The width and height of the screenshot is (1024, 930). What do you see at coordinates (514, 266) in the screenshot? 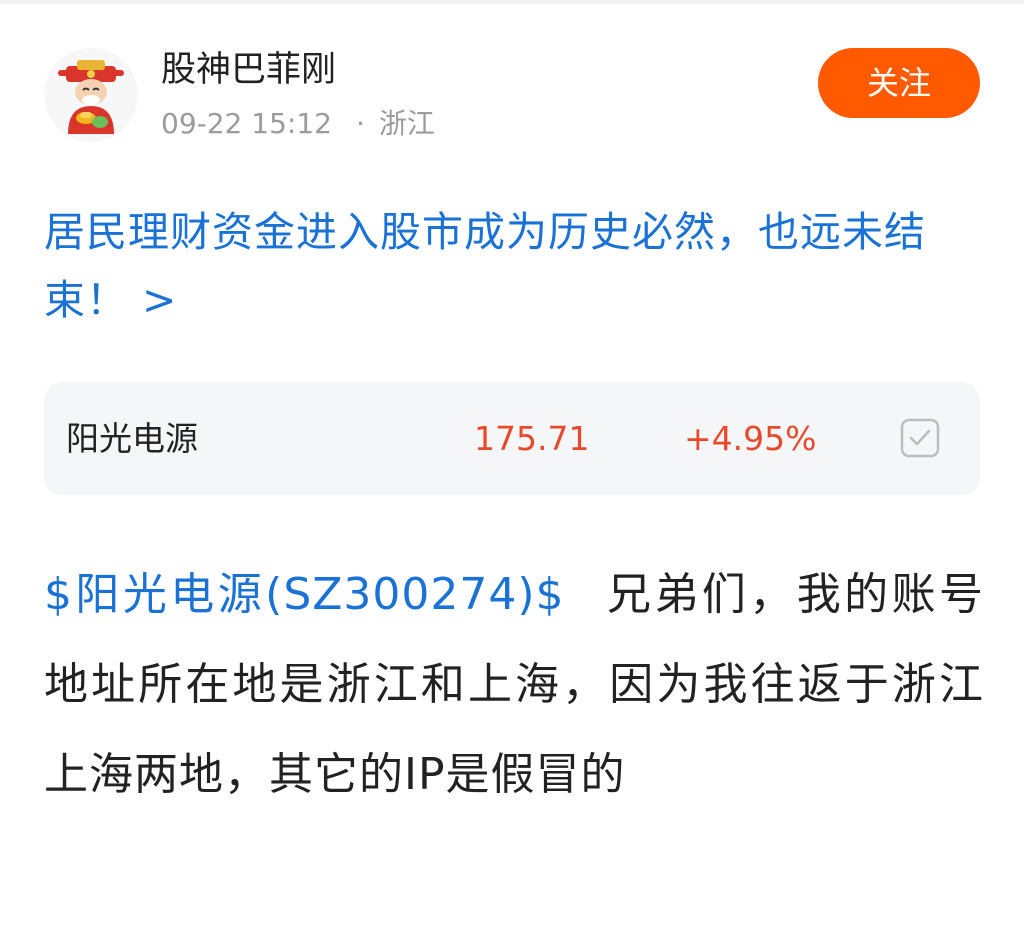
I see `headline-link: 居民理财资金进入股市成为历史必然，也远未结束！ >` at bounding box center [514, 266].